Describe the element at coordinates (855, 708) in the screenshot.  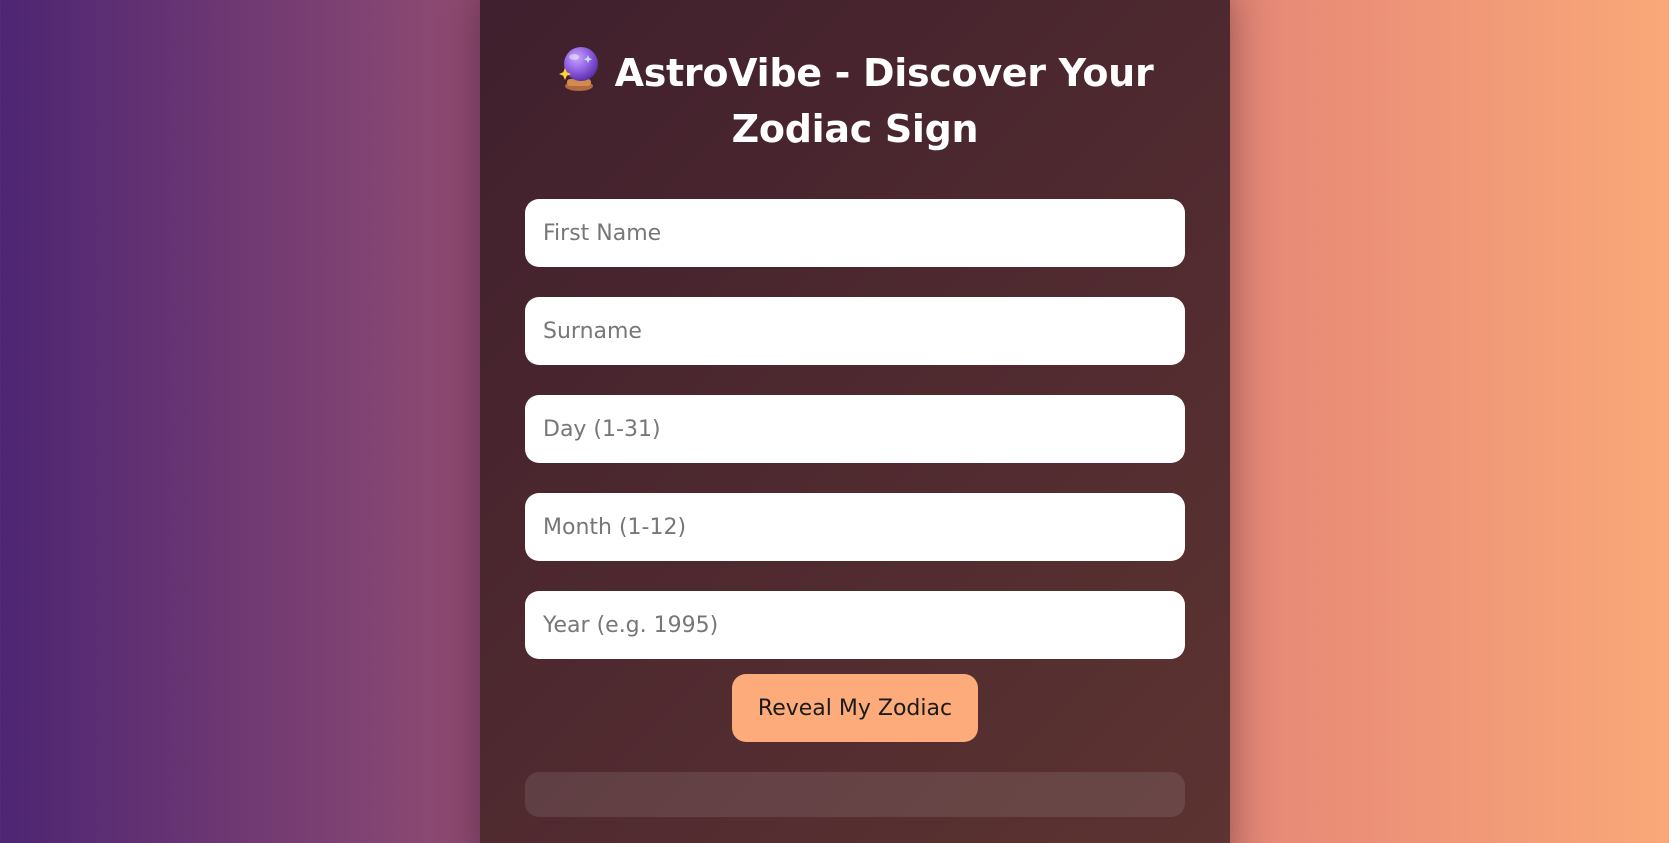
I see `reveal-zodiac-button: Reveal My Zodiac` at that location.